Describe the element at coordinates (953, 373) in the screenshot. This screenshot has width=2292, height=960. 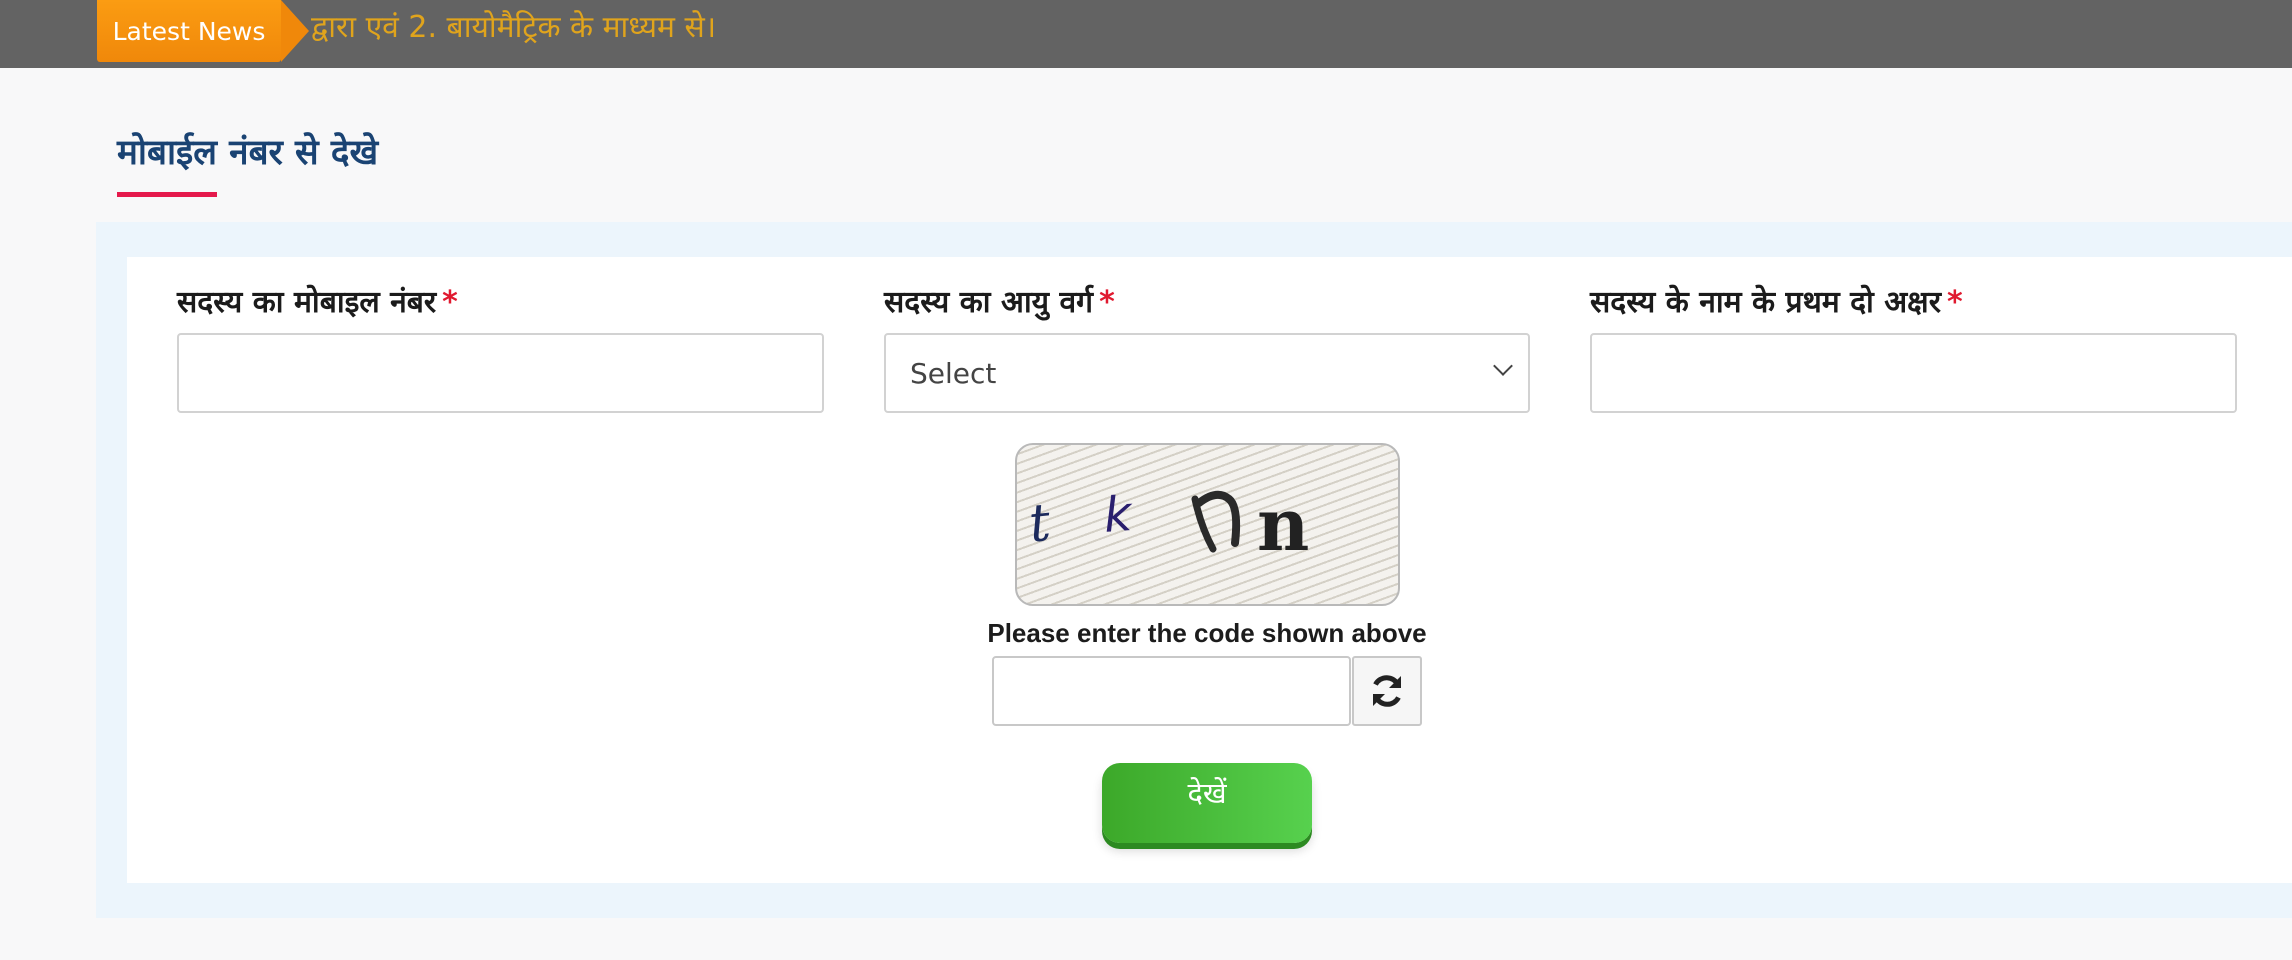
I see `age-group-selected-value: Select` at that location.